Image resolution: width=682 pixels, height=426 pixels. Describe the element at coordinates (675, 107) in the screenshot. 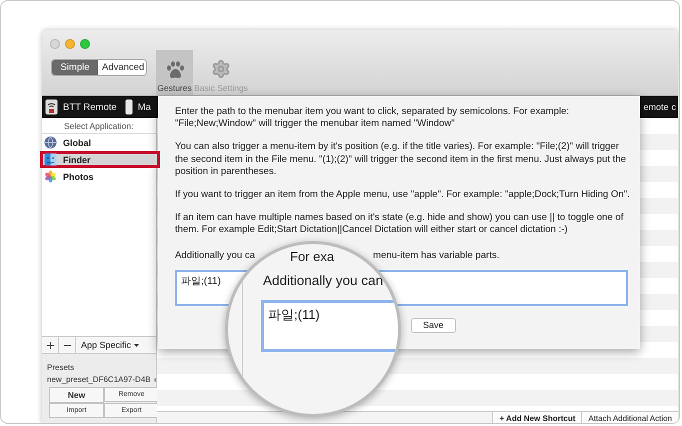

I see `device-tab: c` at that location.